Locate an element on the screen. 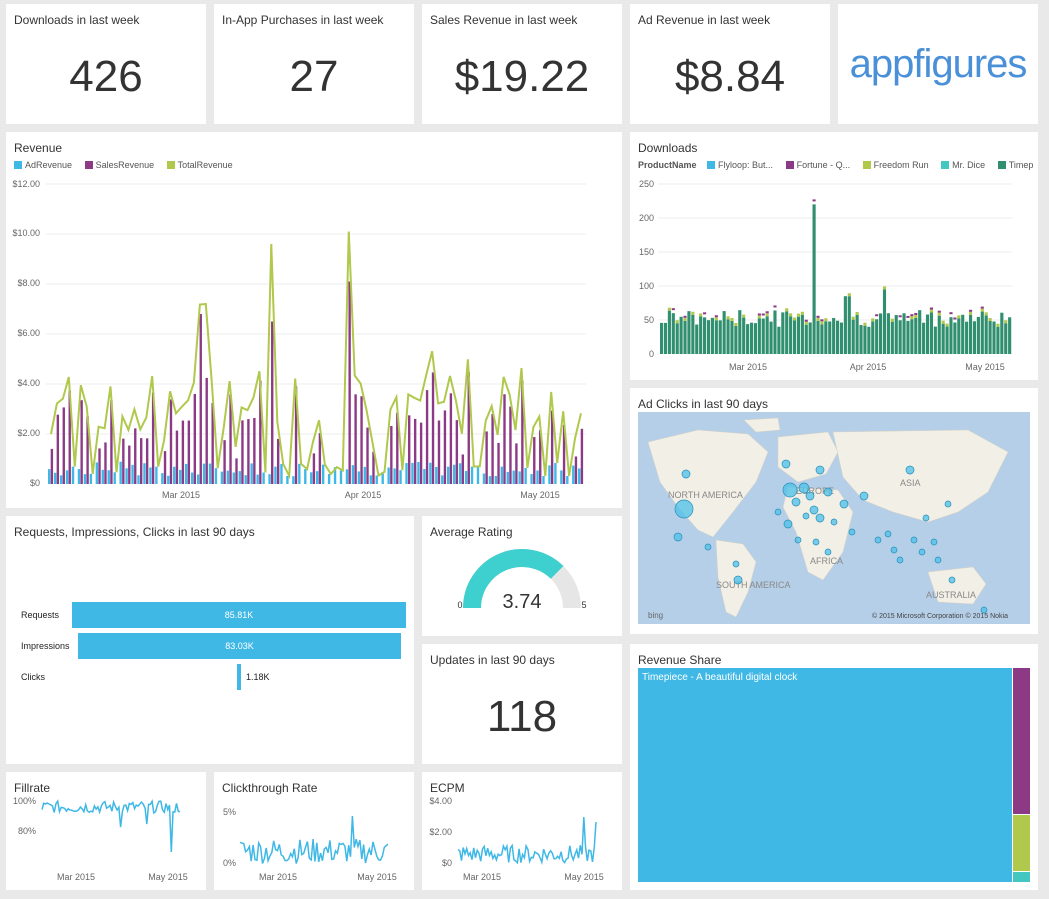 The height and width of the screenshot is (899, 1049). kpi-value: $19.22 is located at coordinates (522, 76).